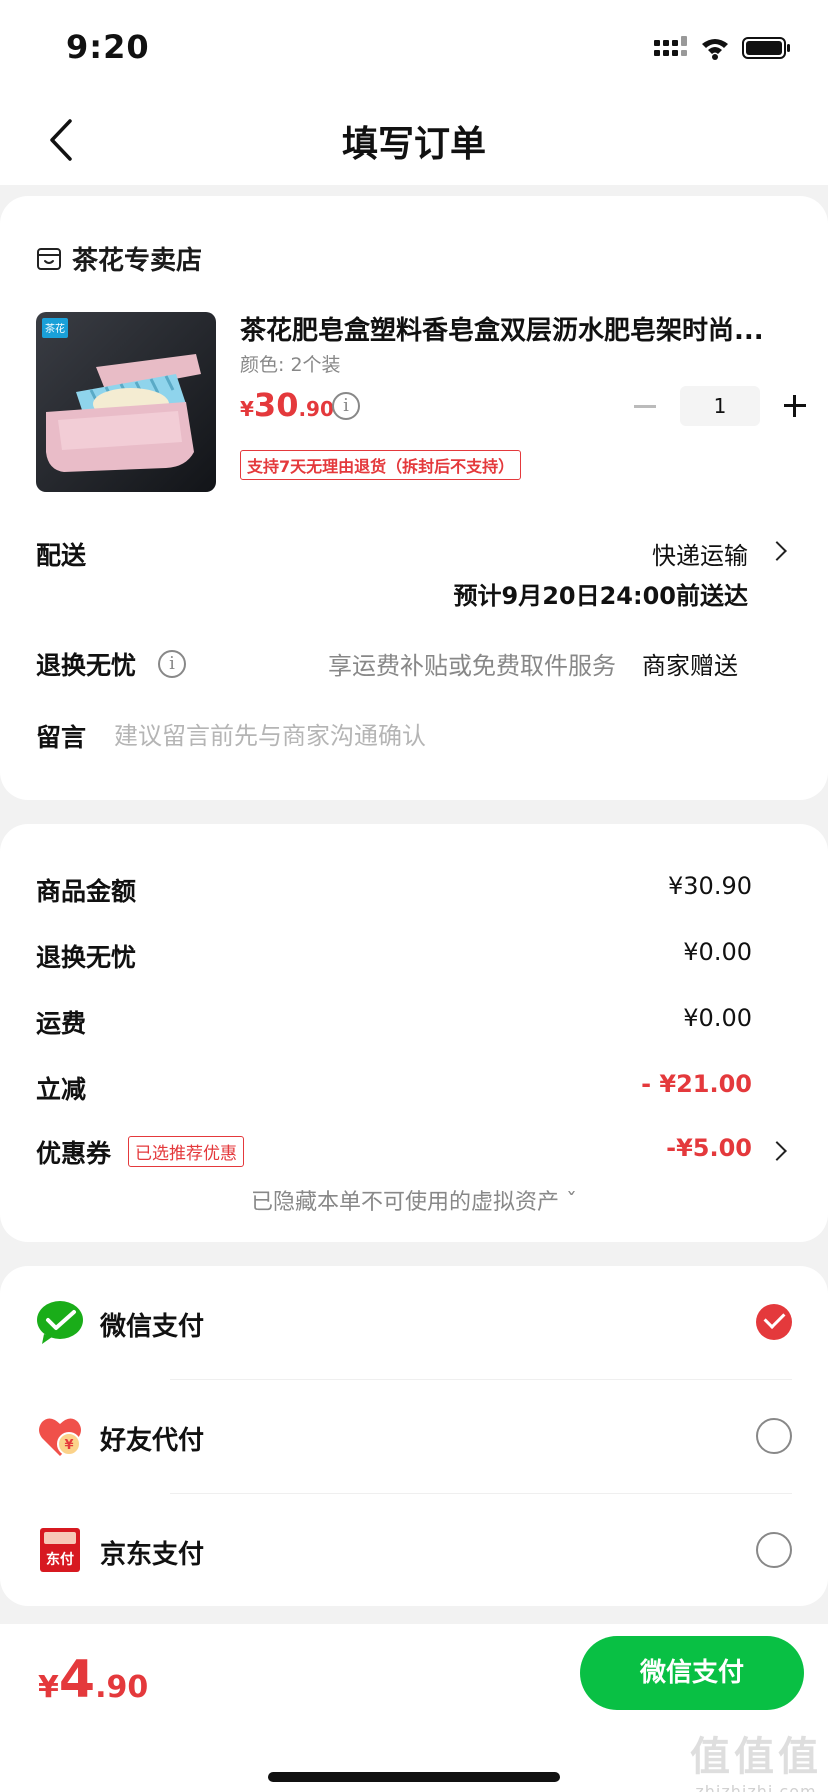 This screenshot has width=828, height=1792. I want to click on discount-label: 立减, so click(61, 1089).